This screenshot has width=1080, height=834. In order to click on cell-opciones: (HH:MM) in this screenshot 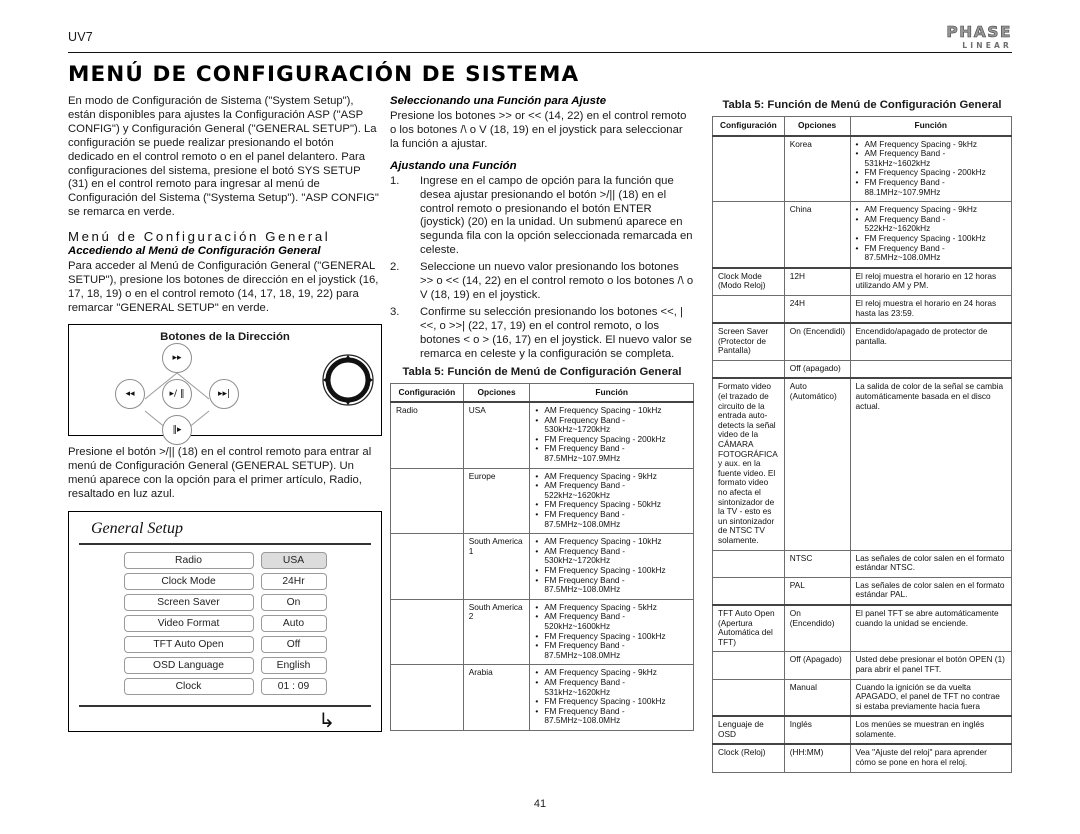, I will do `click(817, 758)`.